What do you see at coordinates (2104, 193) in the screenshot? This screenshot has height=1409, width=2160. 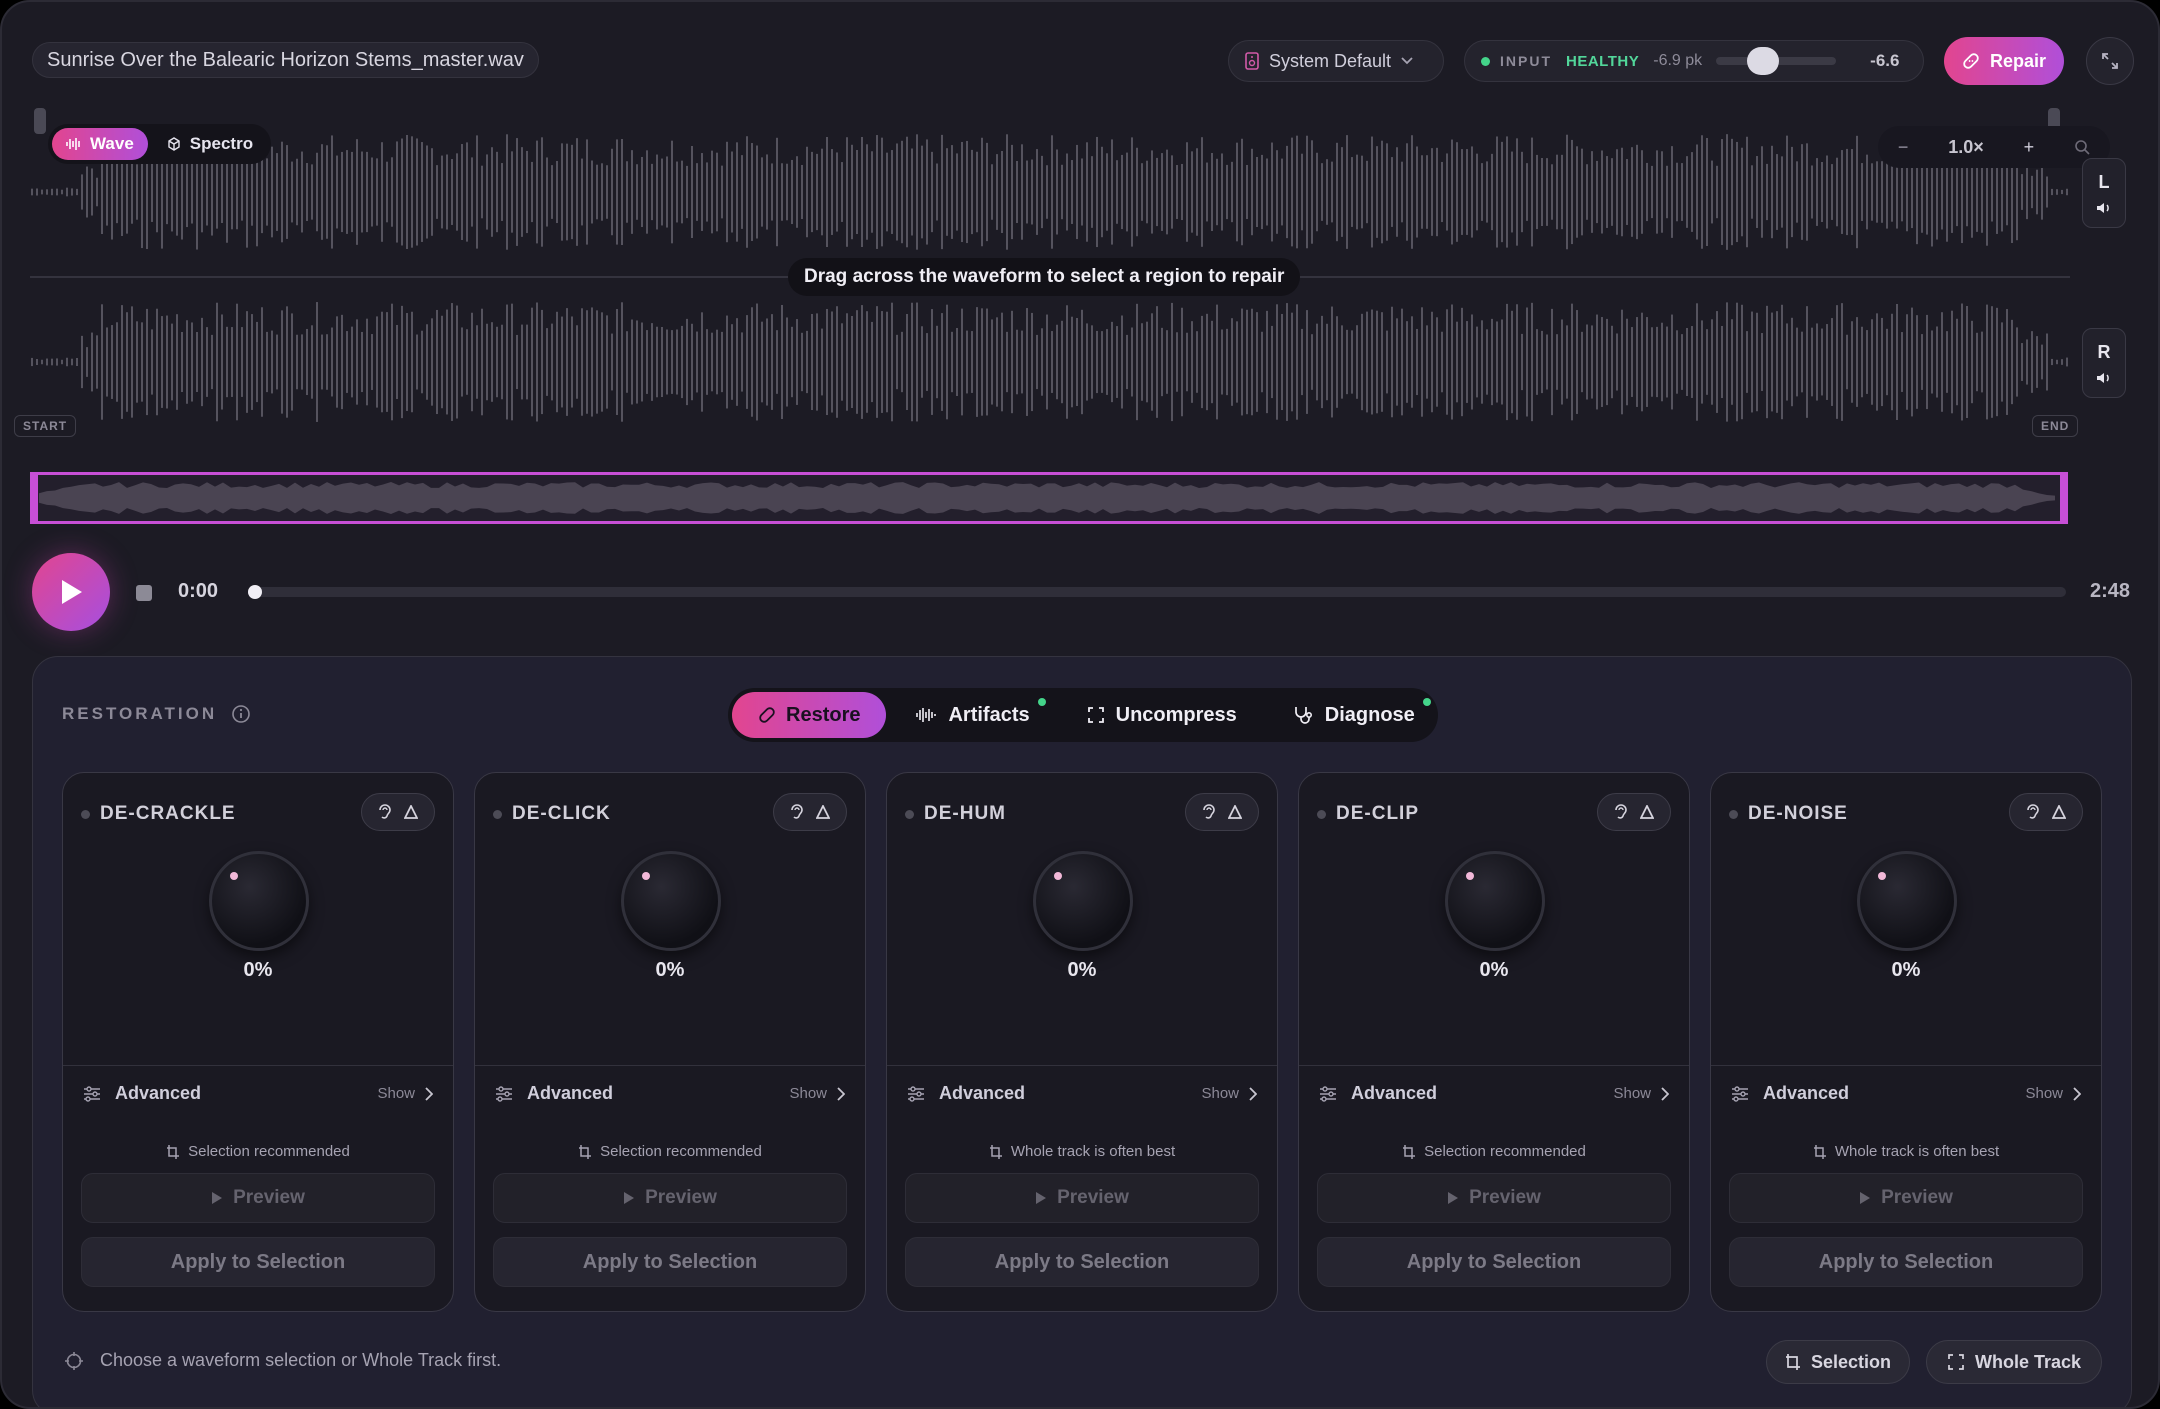 I see `channel-left-button: L` at bounding box center [2104, 193].